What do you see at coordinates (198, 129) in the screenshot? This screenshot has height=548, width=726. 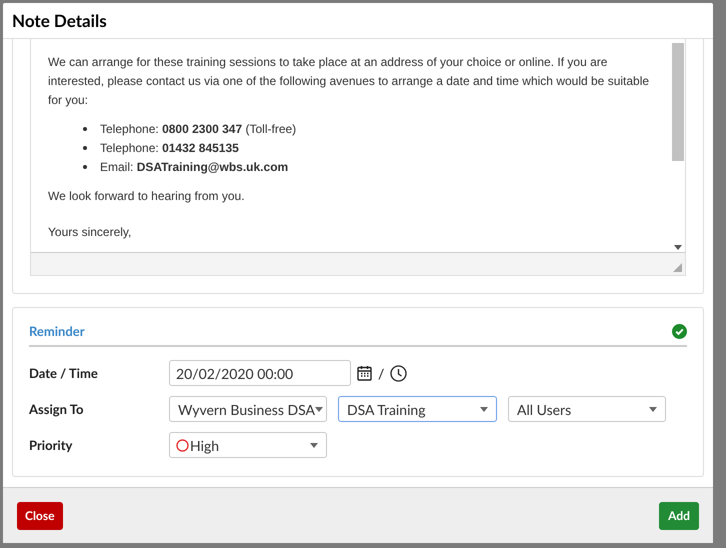 I see `contact-line: Telephone: 0800 2300 347 (Toll-free)` at bounding box center [198, 129].